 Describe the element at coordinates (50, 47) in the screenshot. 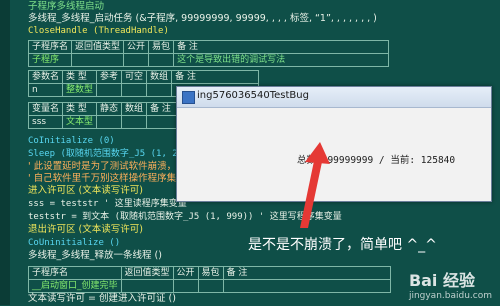

I see `col-subroutine-name: 子程序名` at that location.